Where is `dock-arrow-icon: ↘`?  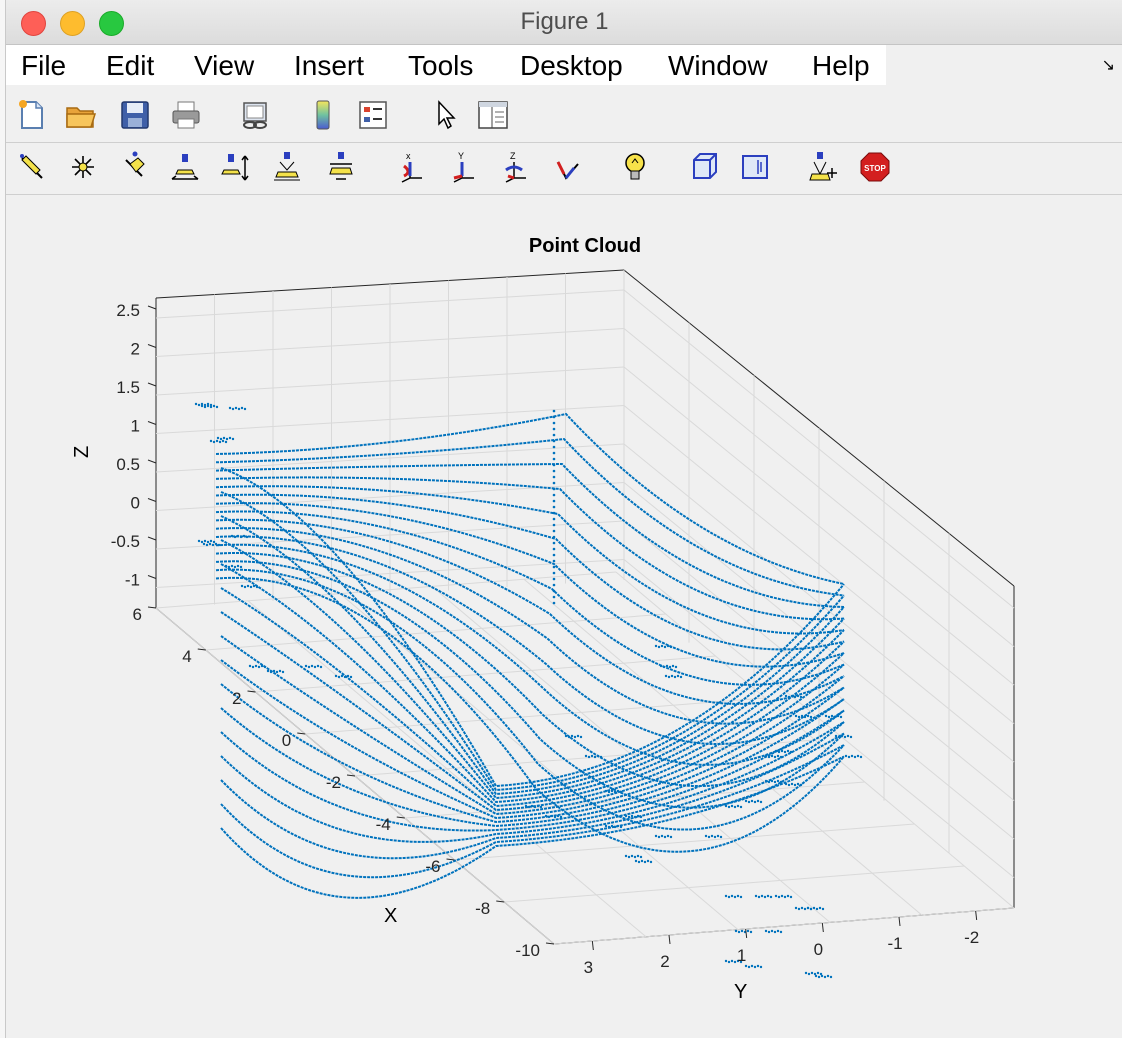 dock-arrow-icon: ↘ is located at coordinates (1108, 65).